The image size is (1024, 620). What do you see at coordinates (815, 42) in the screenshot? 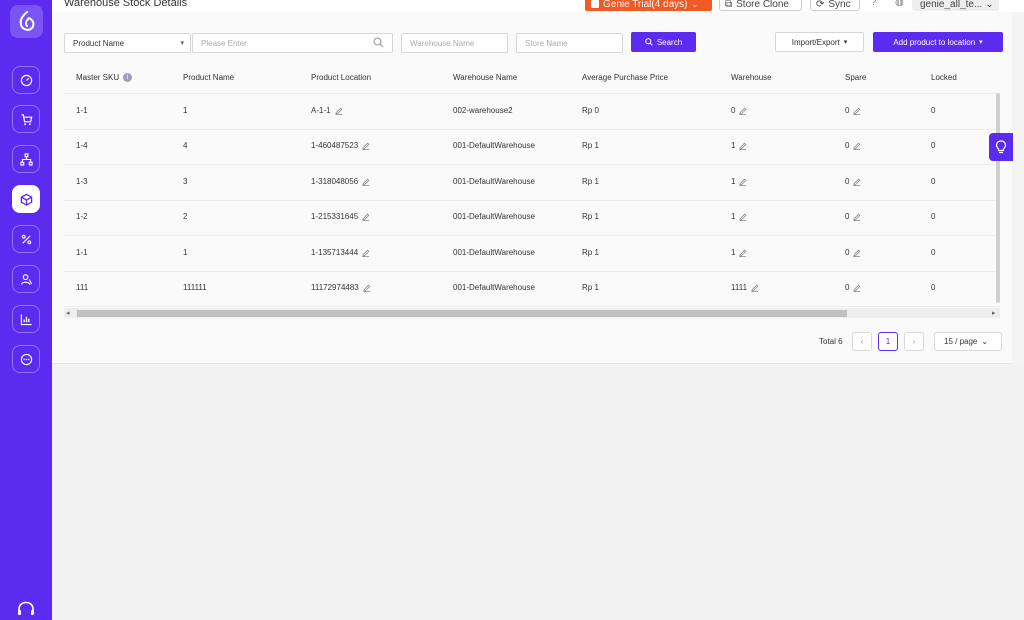
I see `import-export-label: Import/Export` at bounding box center [815, 42].